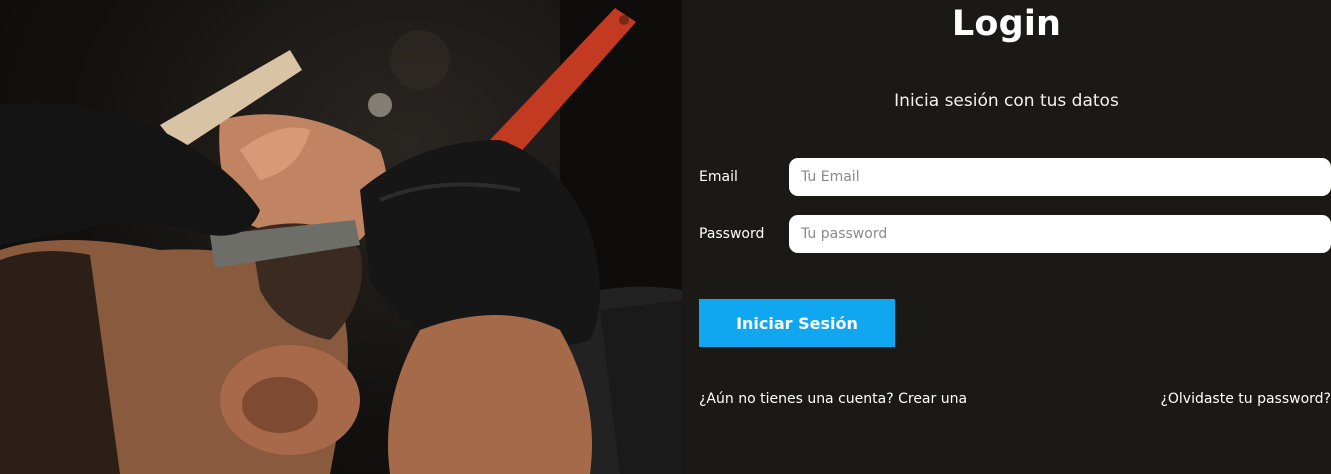 The height and width of the screenshot is (474, 1331). I want to click on page-title: Login, so click(1006, 24).